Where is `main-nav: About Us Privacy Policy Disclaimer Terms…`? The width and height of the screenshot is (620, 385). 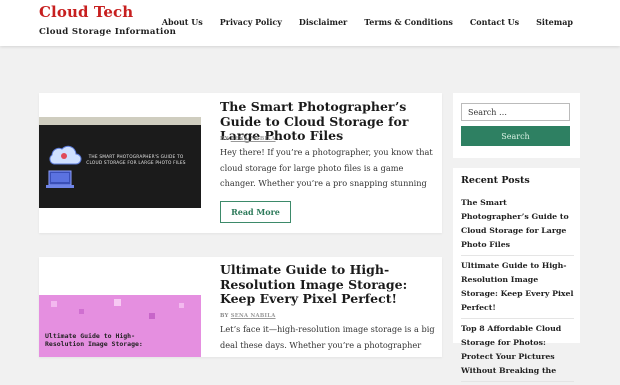
main-nav: About Us Privacy Policy Disclaimer Terms… is located at coordinates (367, 22).